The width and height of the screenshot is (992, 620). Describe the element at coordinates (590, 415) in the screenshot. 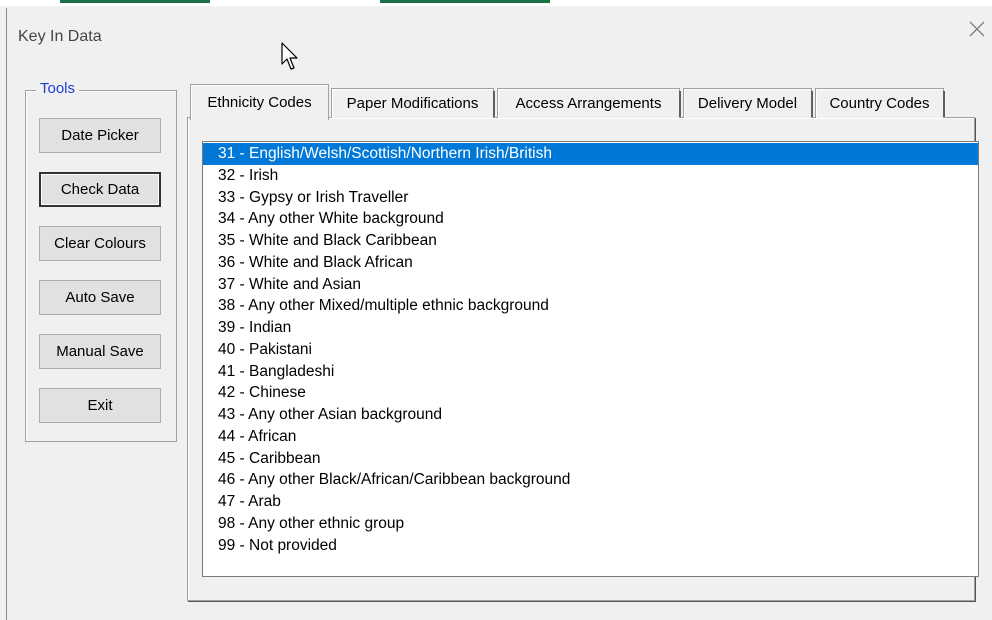

I see `ethnicity-code-list-item: 43 - Any other Asian background` at that location.